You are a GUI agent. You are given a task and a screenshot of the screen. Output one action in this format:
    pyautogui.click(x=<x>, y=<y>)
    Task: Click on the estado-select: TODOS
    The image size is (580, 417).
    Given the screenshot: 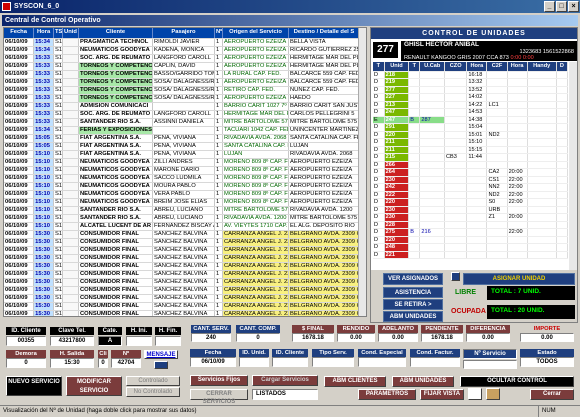 What is the action you would take?
    pyautogui.click(x=547, y=362)
    